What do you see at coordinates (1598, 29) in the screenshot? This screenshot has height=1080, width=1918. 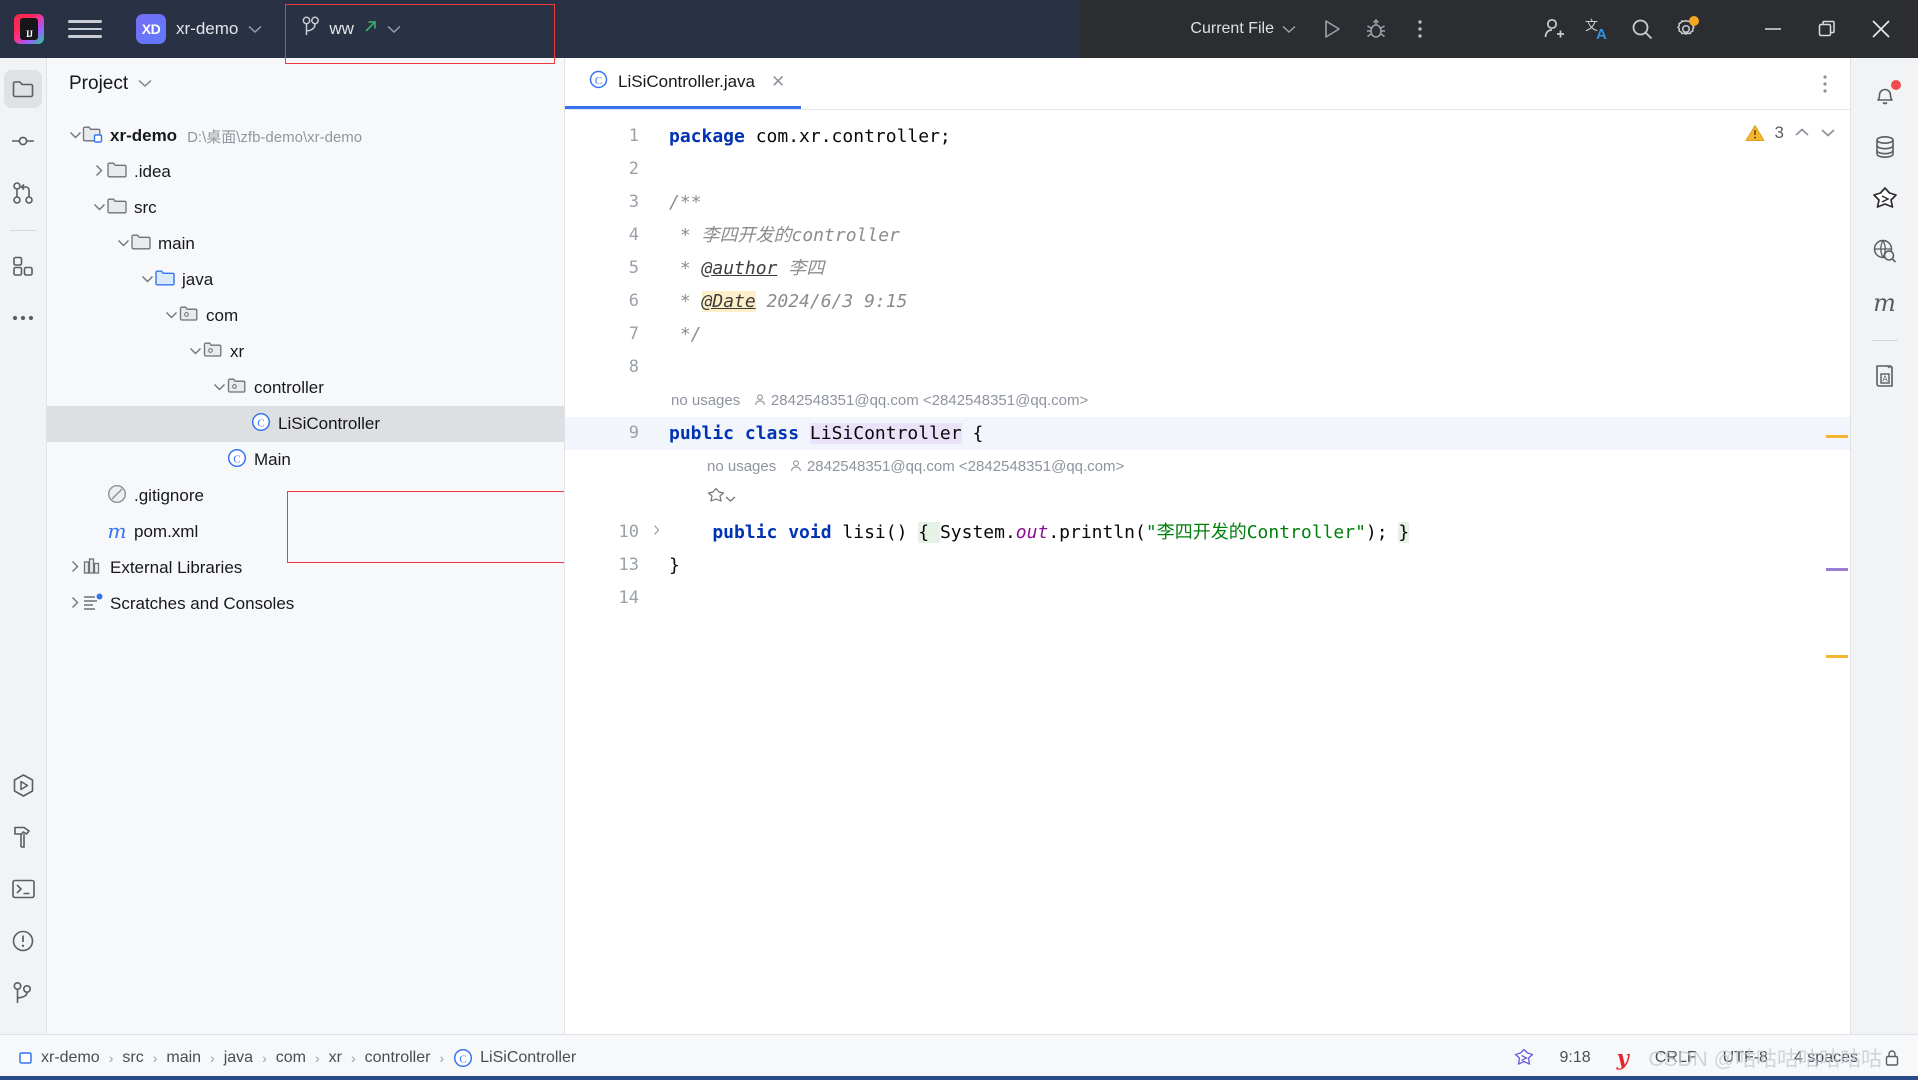 I see `translate-icon: 文 A` at bounding box center [1598, 29].